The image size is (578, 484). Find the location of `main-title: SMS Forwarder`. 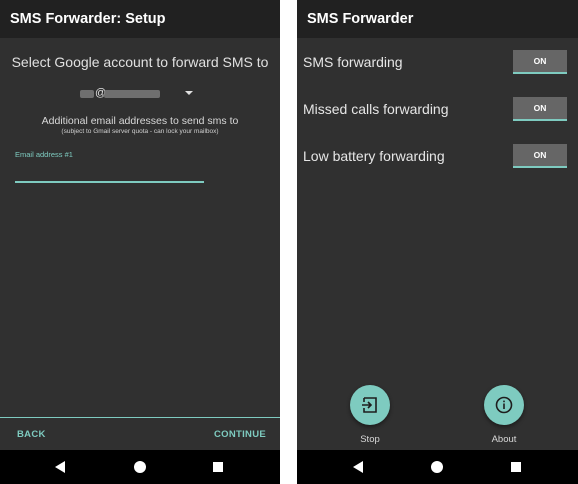

main-title: SMS Forwarder is located at coordinates (360, 19).